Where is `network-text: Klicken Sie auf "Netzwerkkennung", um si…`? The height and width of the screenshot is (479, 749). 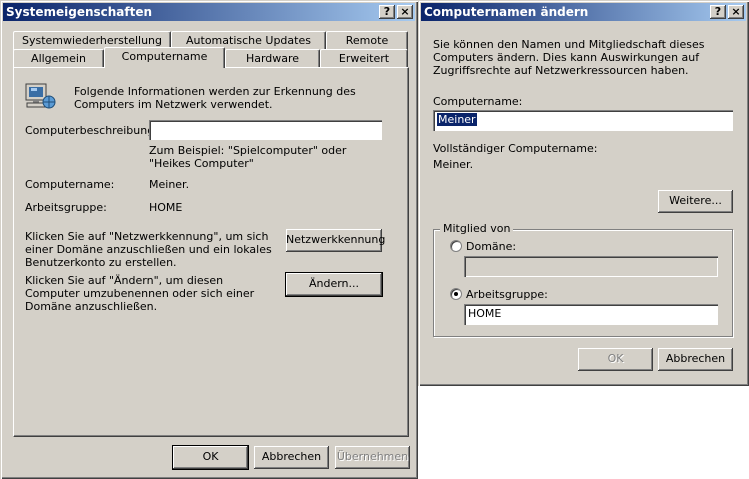 network-text: Klicken Sie auf "Netzwerkkennung", um si… is located at coordinates (148, 249).